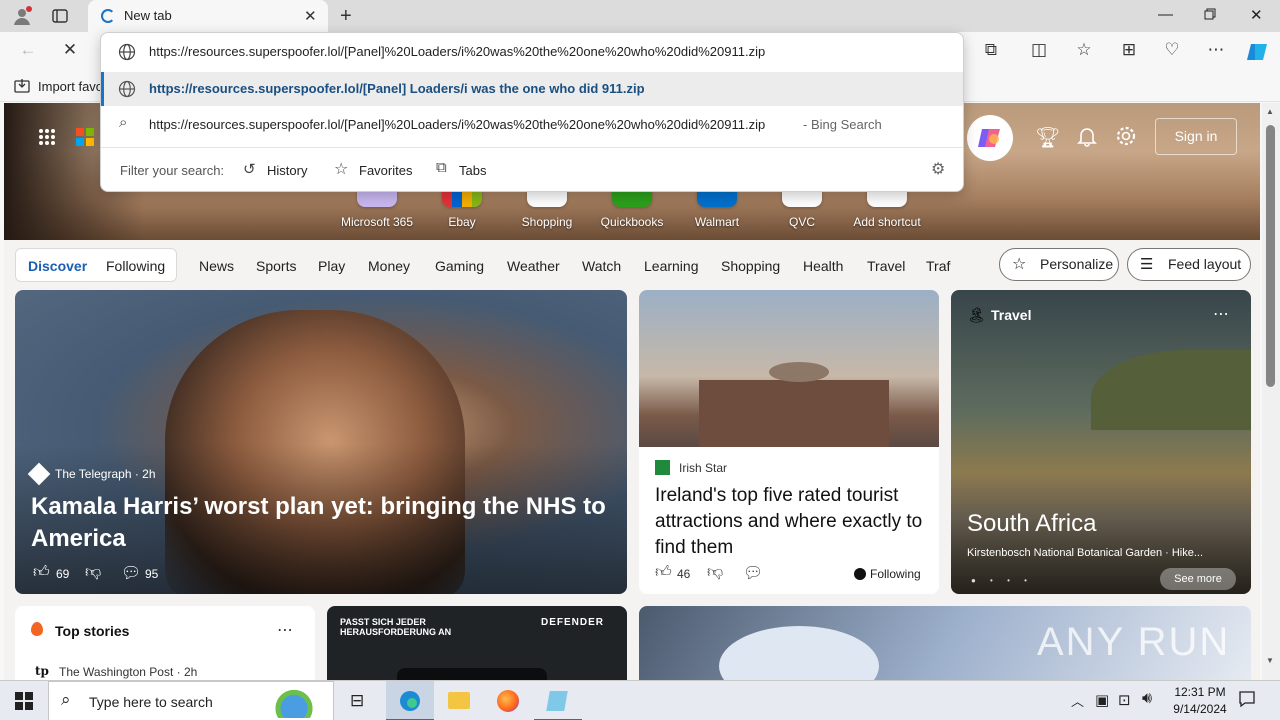 The width and height of the screenshot is (1280, 720). Describe the element at coordinates (60, 16) in the screenshot. I see `tab-actions-icon` at that location.